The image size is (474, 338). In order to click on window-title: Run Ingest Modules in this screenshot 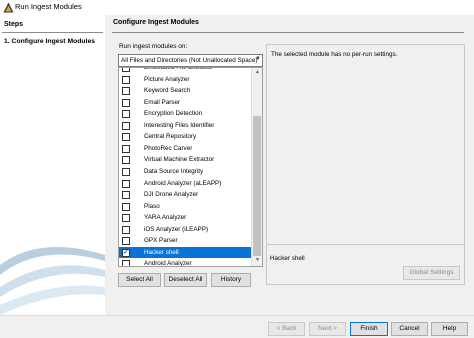, I will do `click(48, 6)`.